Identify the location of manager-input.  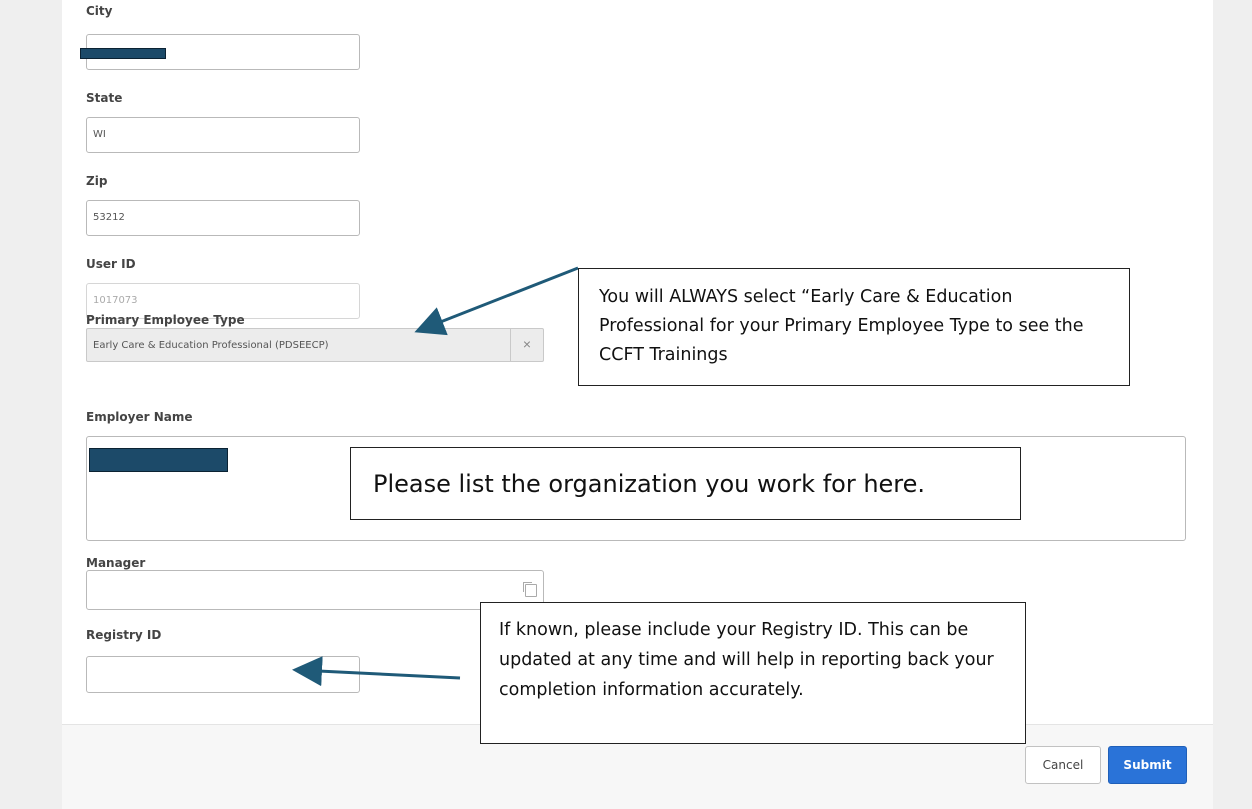
(315, 590).